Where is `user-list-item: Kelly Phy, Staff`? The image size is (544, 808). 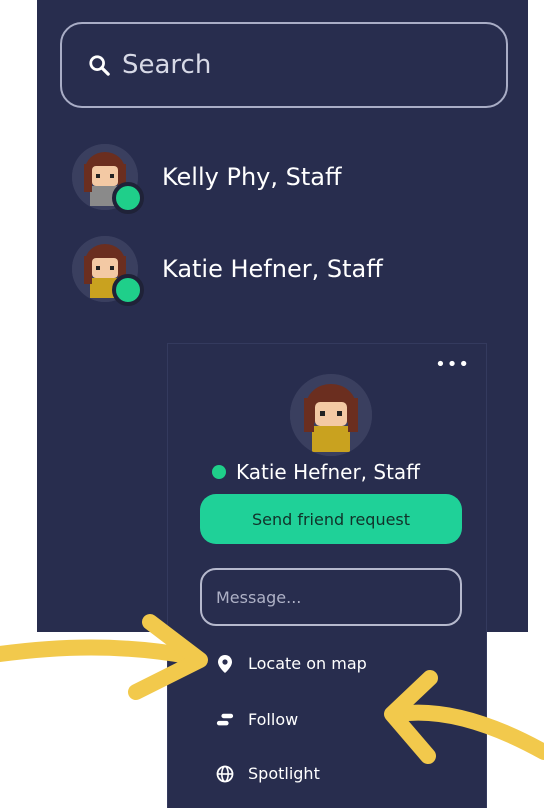 user-list-item: Kelly Phy, Staff is located at coordinates (207, 179).